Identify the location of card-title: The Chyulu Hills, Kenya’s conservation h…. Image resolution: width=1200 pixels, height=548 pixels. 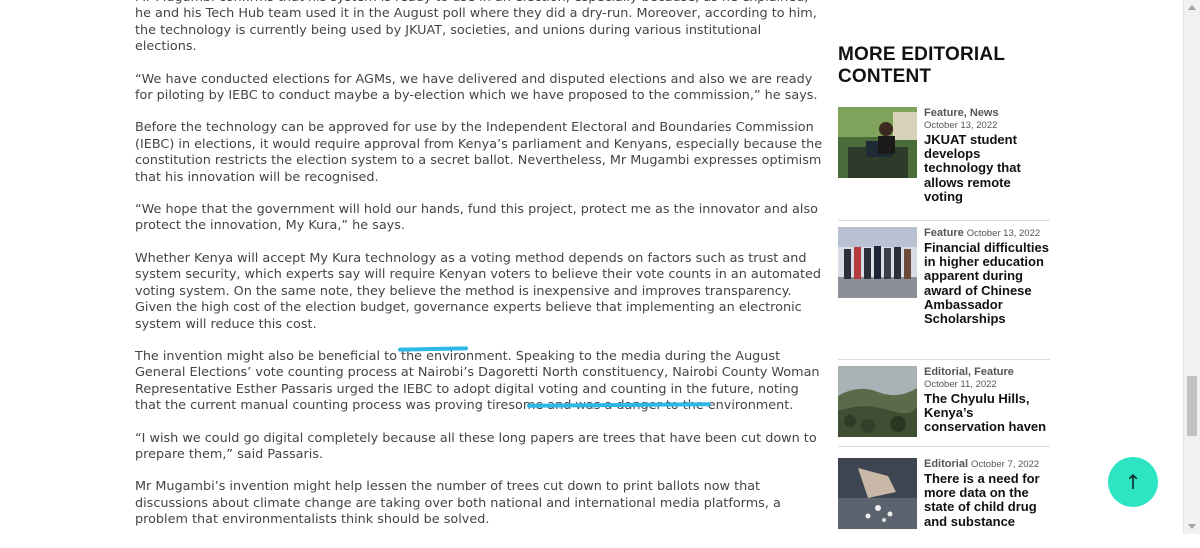
(987, 413).